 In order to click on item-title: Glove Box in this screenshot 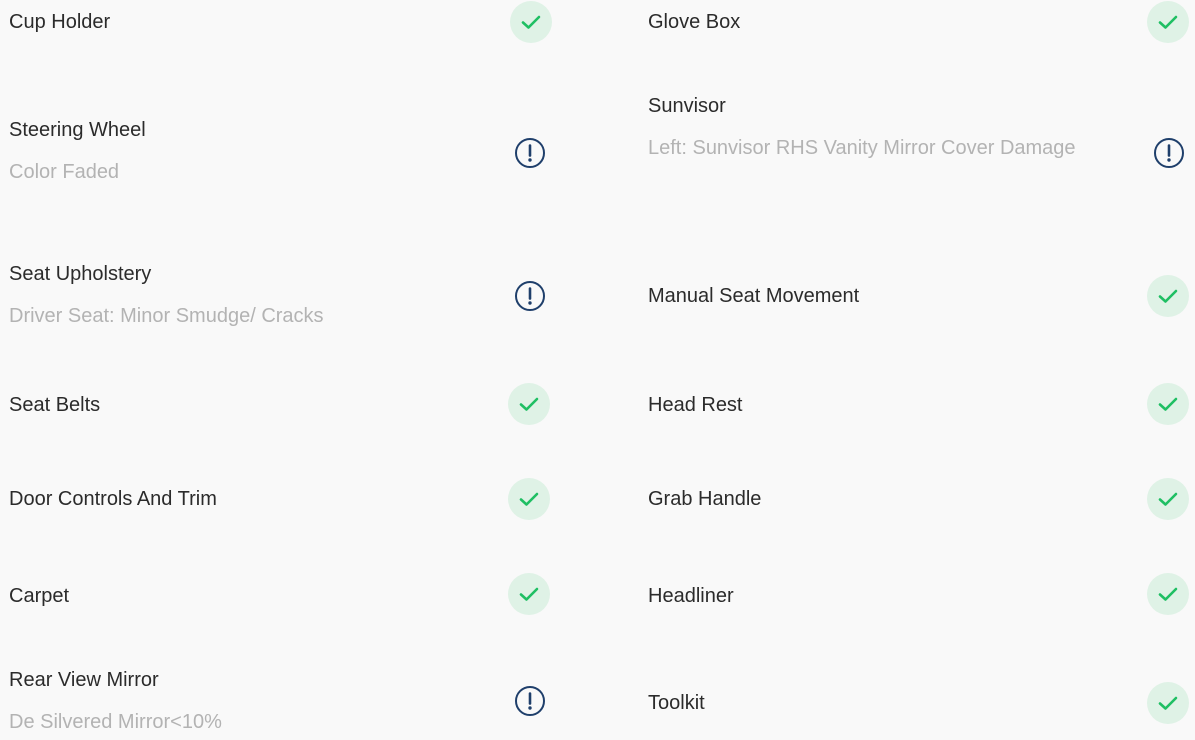, I will do `click(694, 22)`.